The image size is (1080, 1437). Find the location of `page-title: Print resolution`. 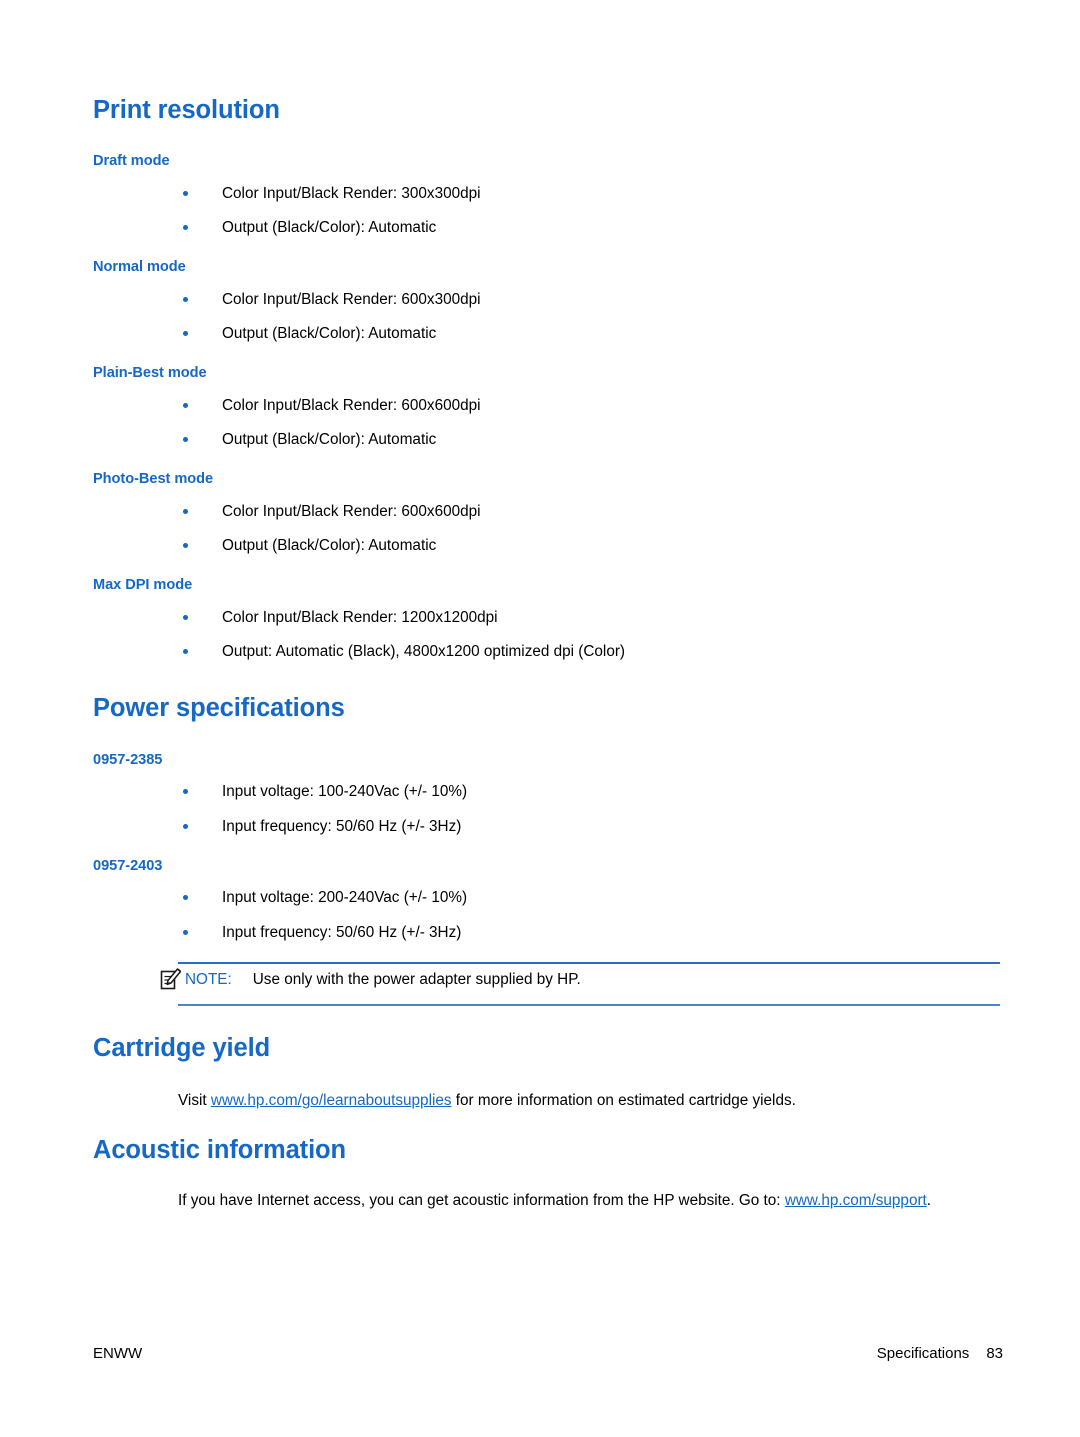

page-title: Print resolution is located at coordinates (186, 110).